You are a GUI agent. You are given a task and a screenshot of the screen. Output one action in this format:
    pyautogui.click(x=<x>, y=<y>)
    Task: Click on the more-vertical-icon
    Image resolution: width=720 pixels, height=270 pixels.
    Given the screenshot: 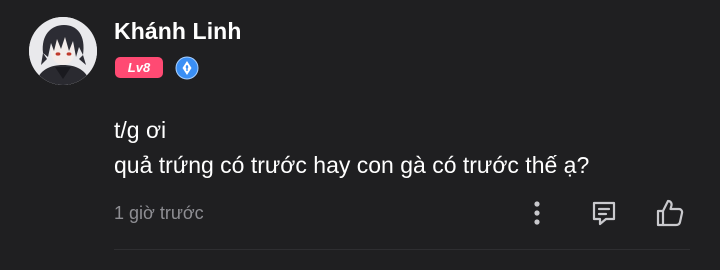 What is the action you would take?
    pyautogui.click(x=537, y=213)
    